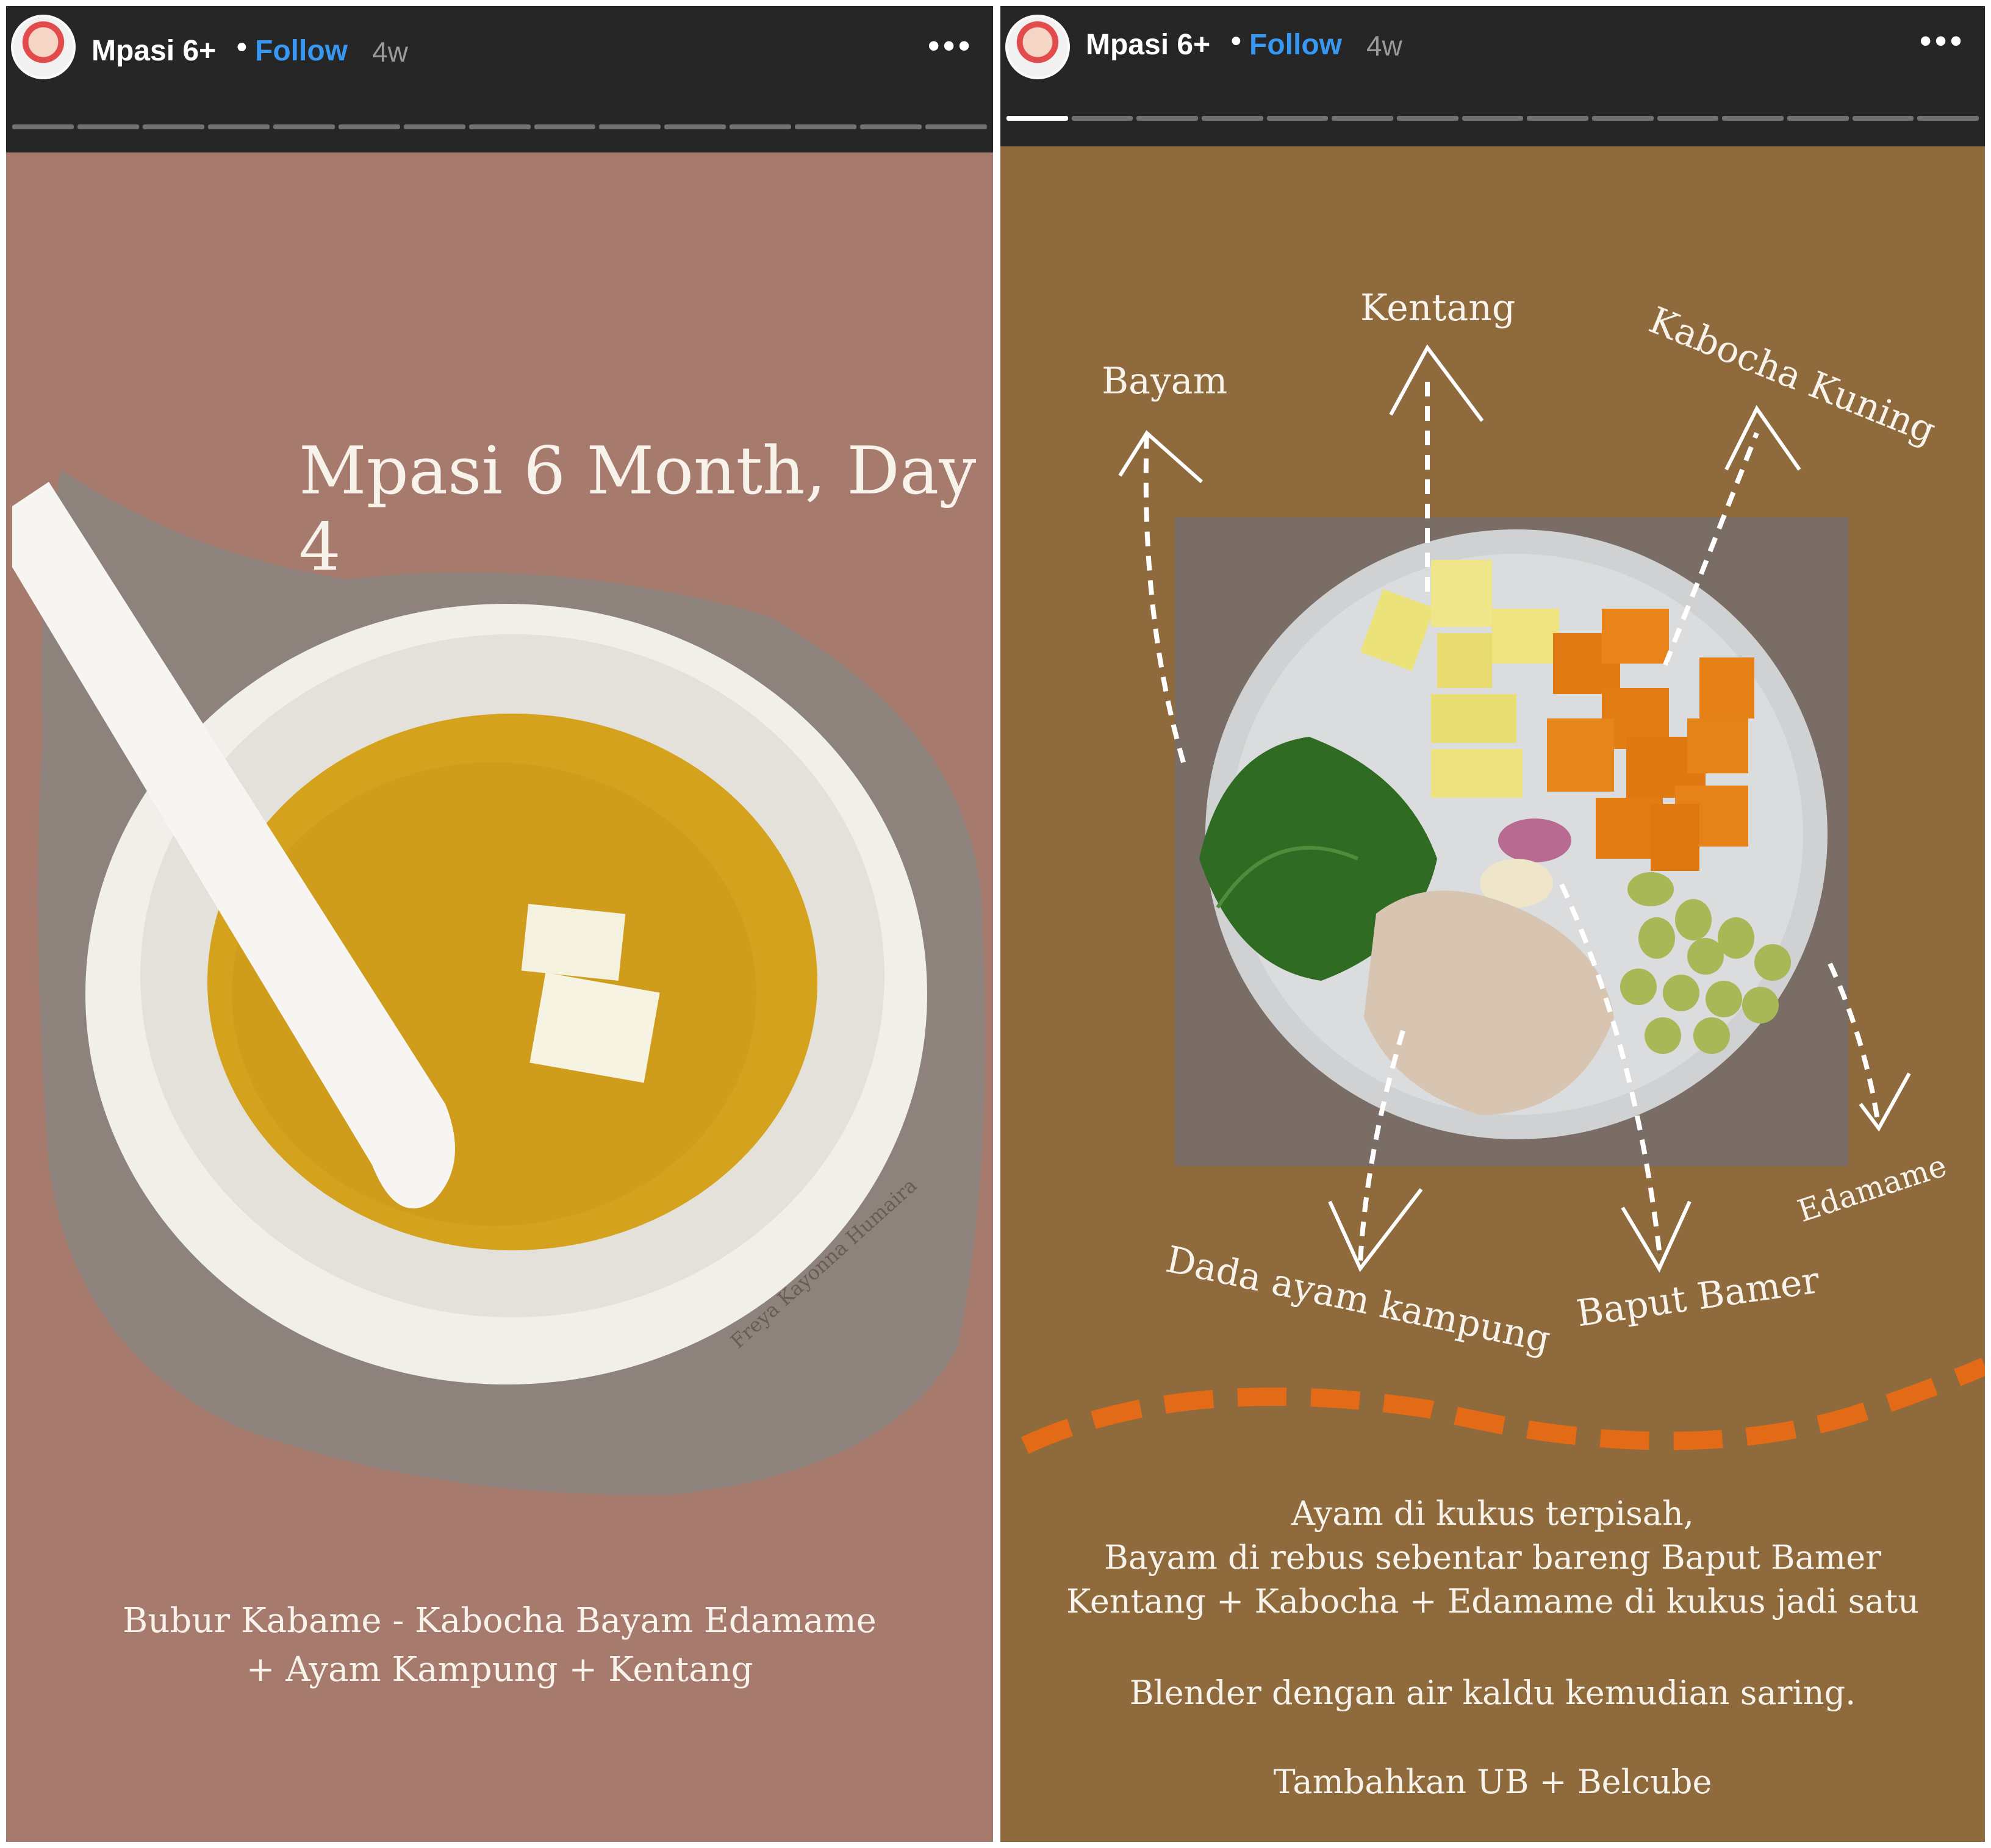 The width and height of the screenshot is (1991, 1848). I want to click on decorative-dash-line, so click(1503, 1406).